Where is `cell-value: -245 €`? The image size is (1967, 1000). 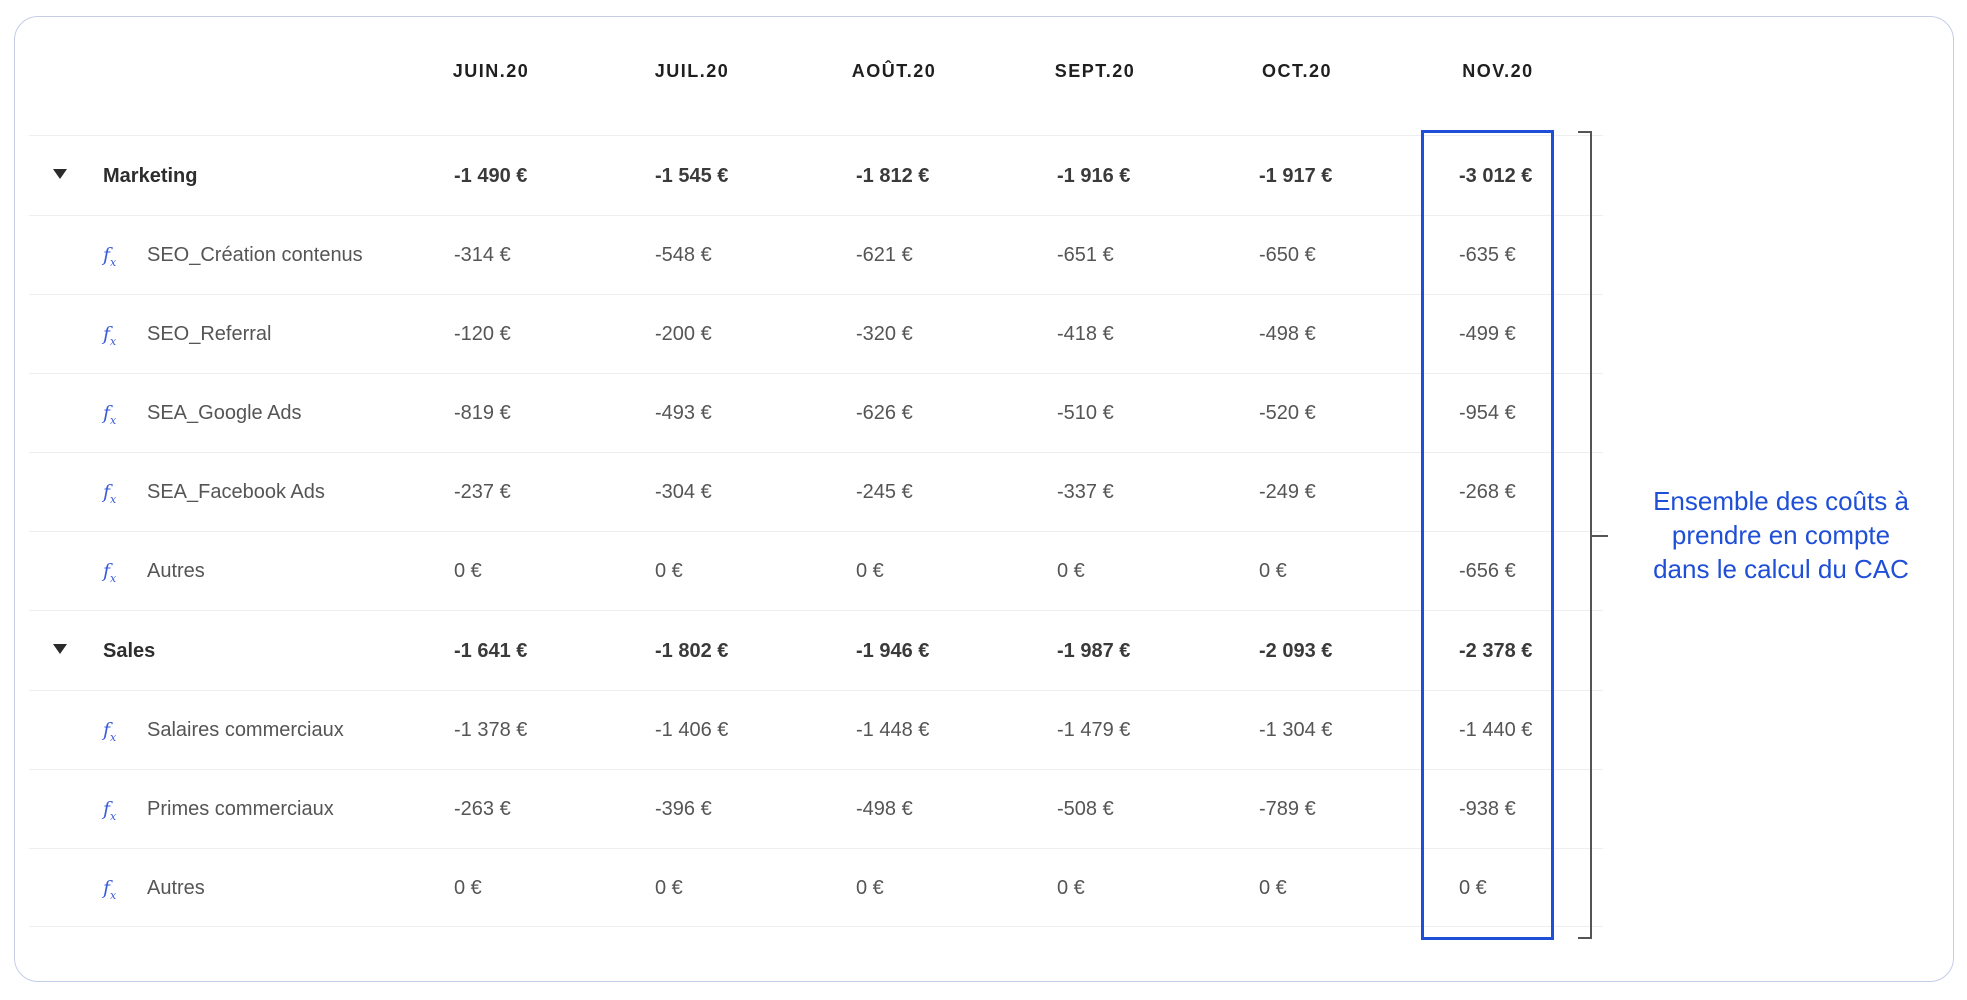
cell-value: -245 € is located at coordinates (884, 492).